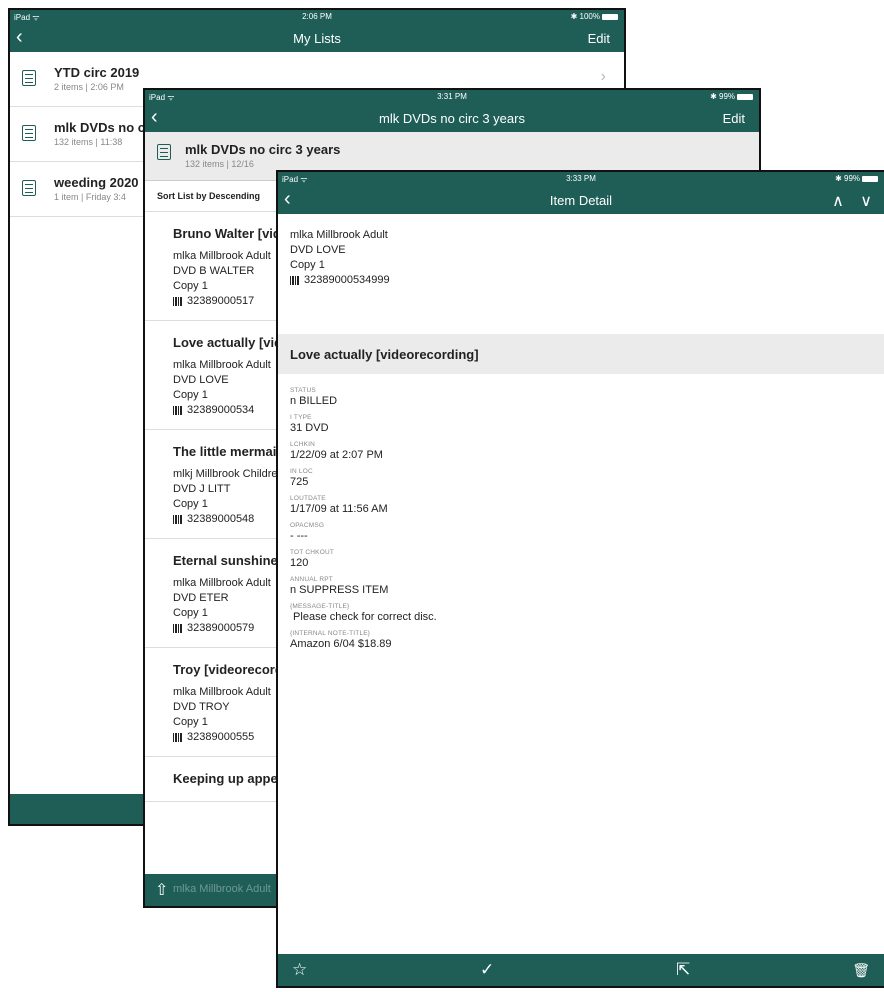 The width and height of the screenshot is (884, 992). What do you see at coordinates (299, 563) in the screenshot?
I see `field-value: 120` at bounding box center [299, 563].